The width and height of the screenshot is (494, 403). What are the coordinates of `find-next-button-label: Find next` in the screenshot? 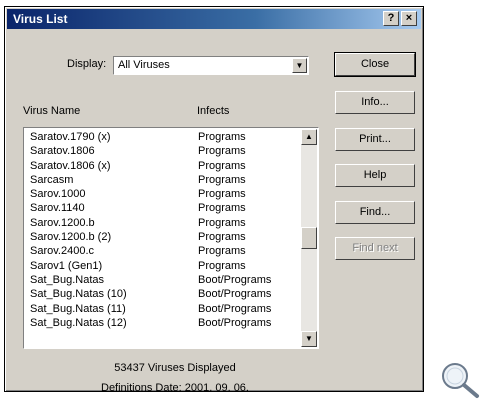 It's located at (375, 248).